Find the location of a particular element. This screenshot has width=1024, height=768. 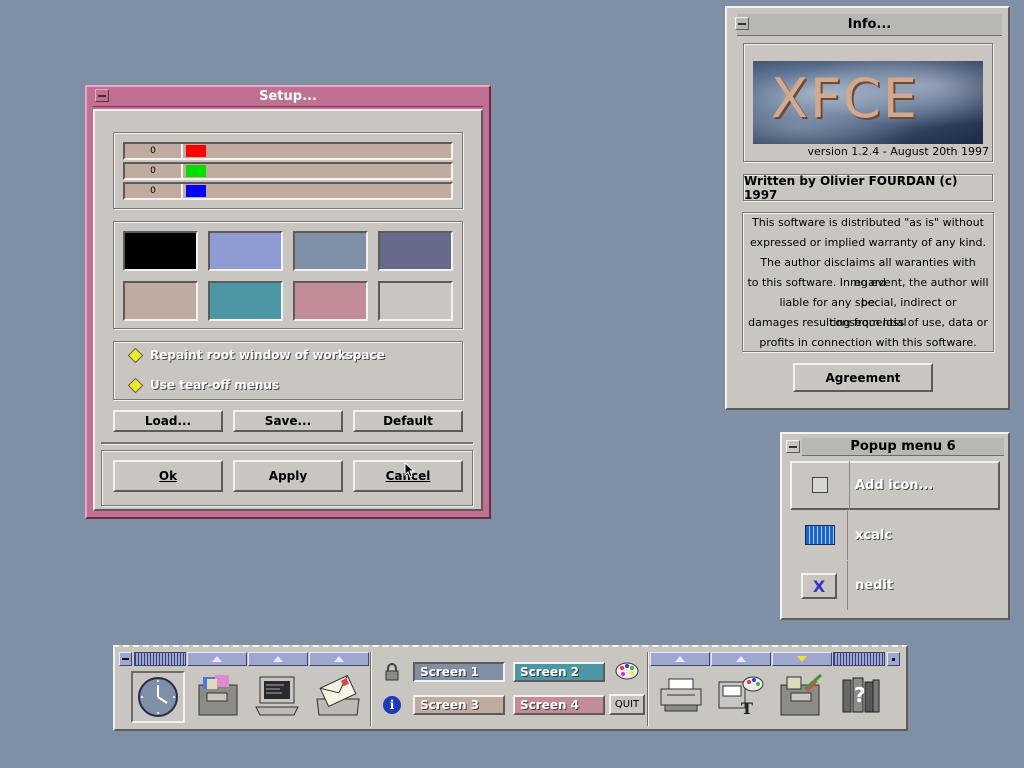

clock-icon is located at coordinates (158, 697).